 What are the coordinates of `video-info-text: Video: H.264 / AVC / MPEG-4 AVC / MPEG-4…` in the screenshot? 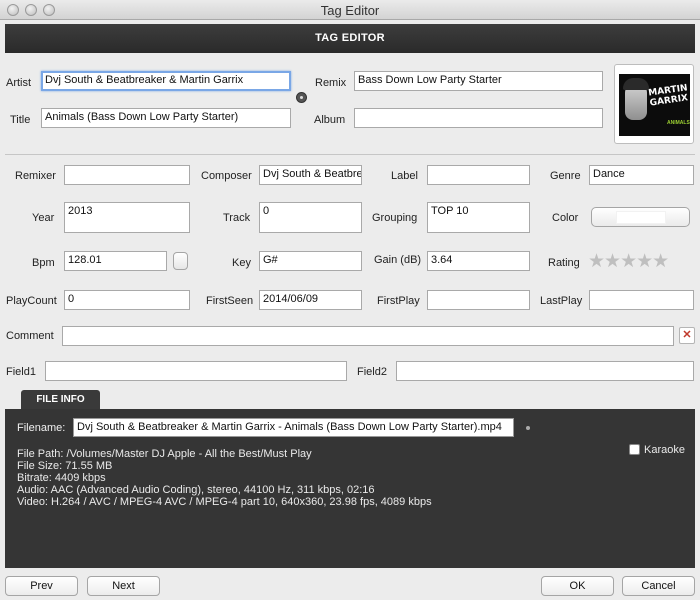 It's located at (224, 502).